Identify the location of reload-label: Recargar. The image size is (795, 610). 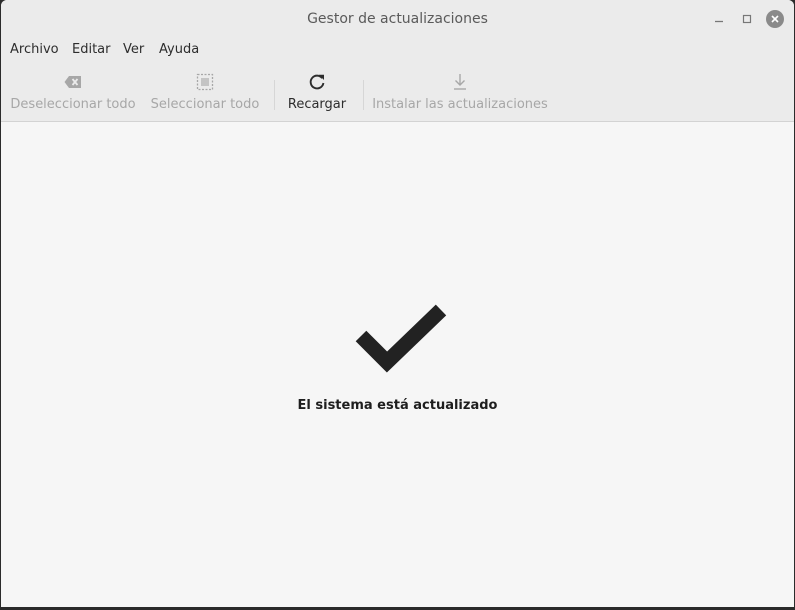
(317, 104).